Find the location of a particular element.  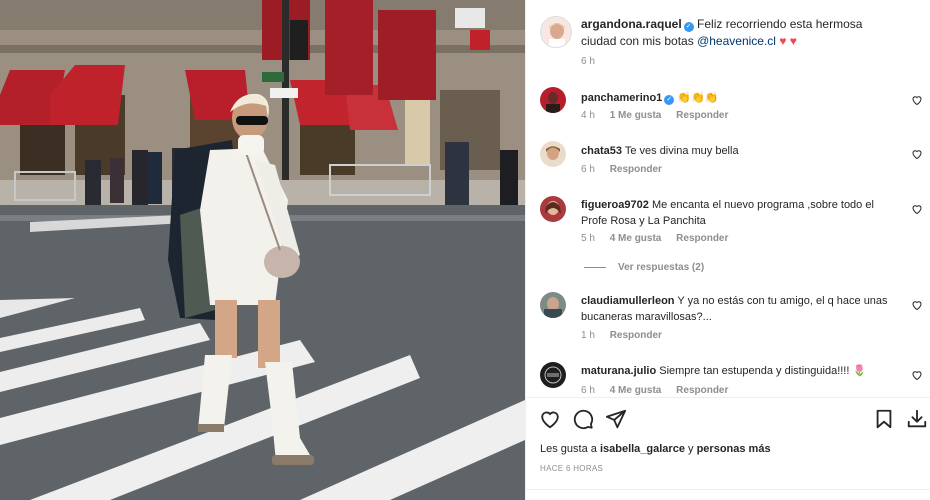

comment-username: panchamerino1 is located at coordinates (621, 98).